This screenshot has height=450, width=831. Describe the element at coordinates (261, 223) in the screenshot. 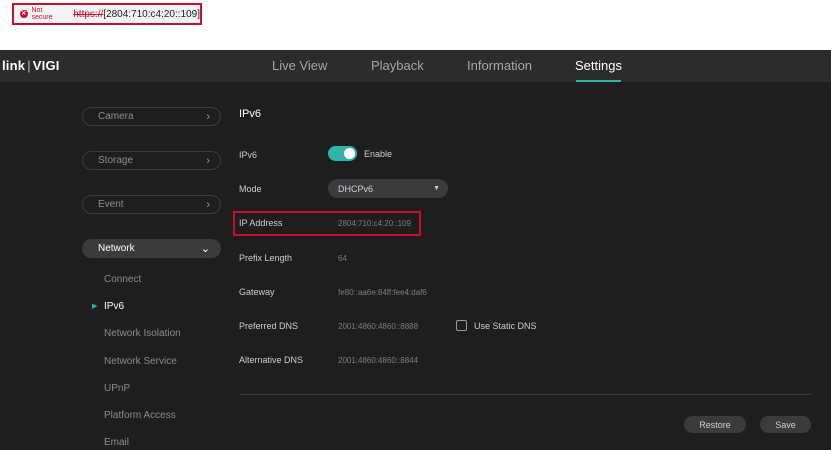

I see `ip-address-label: IP Address` at that location.